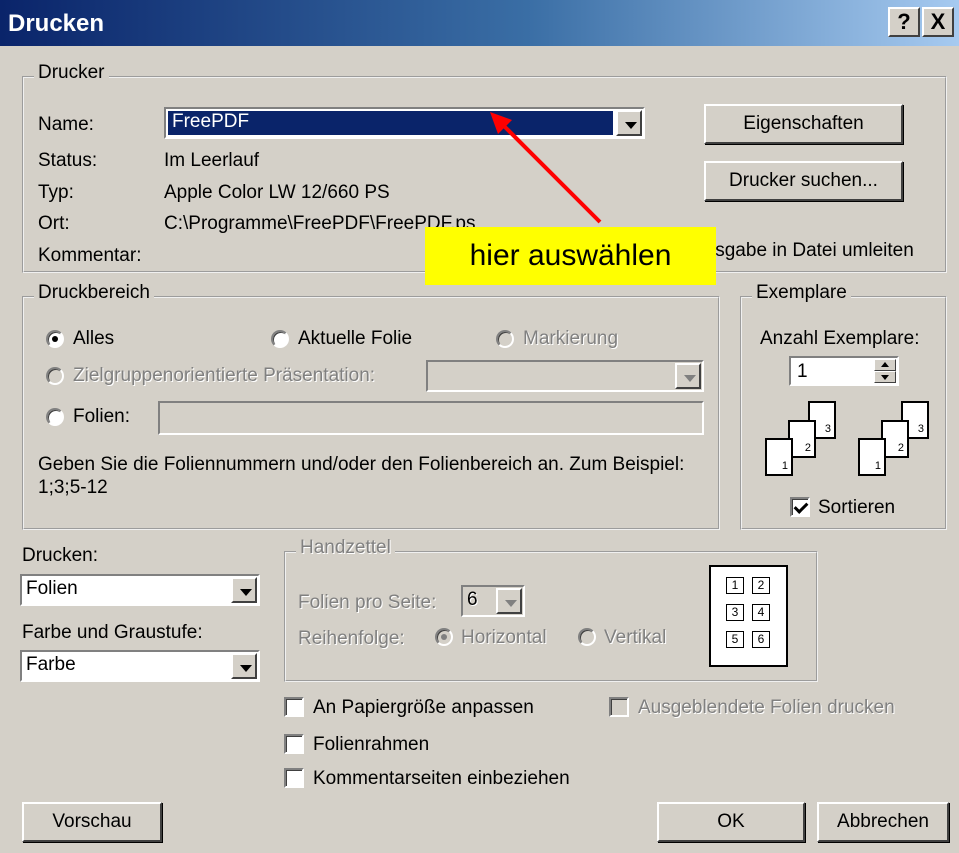 This screenshot has width=959, height=853. I want to click on annotation-callout: hier auswählen, so click(570, 256).